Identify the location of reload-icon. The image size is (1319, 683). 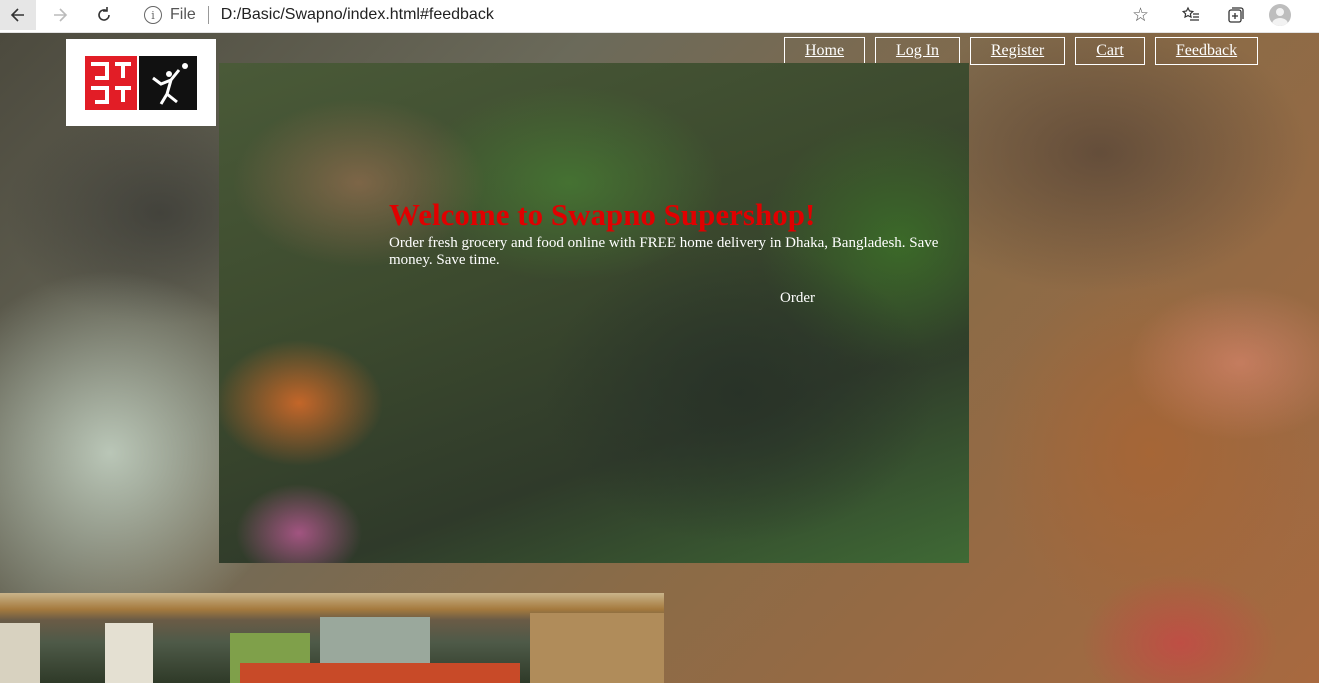
(104, 14).